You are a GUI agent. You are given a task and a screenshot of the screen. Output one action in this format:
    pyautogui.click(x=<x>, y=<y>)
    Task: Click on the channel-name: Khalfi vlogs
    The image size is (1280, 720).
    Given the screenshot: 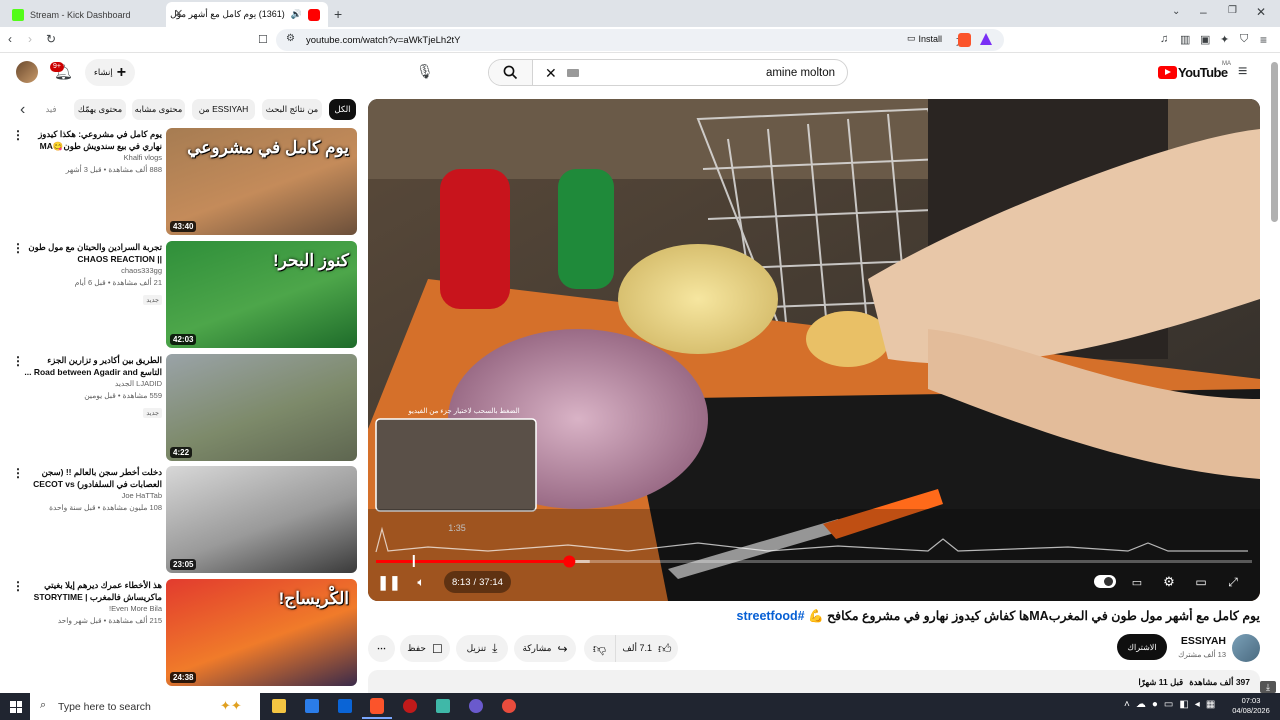 What is the action you would take?
    pyautogui.click(x=93, y=158)
    